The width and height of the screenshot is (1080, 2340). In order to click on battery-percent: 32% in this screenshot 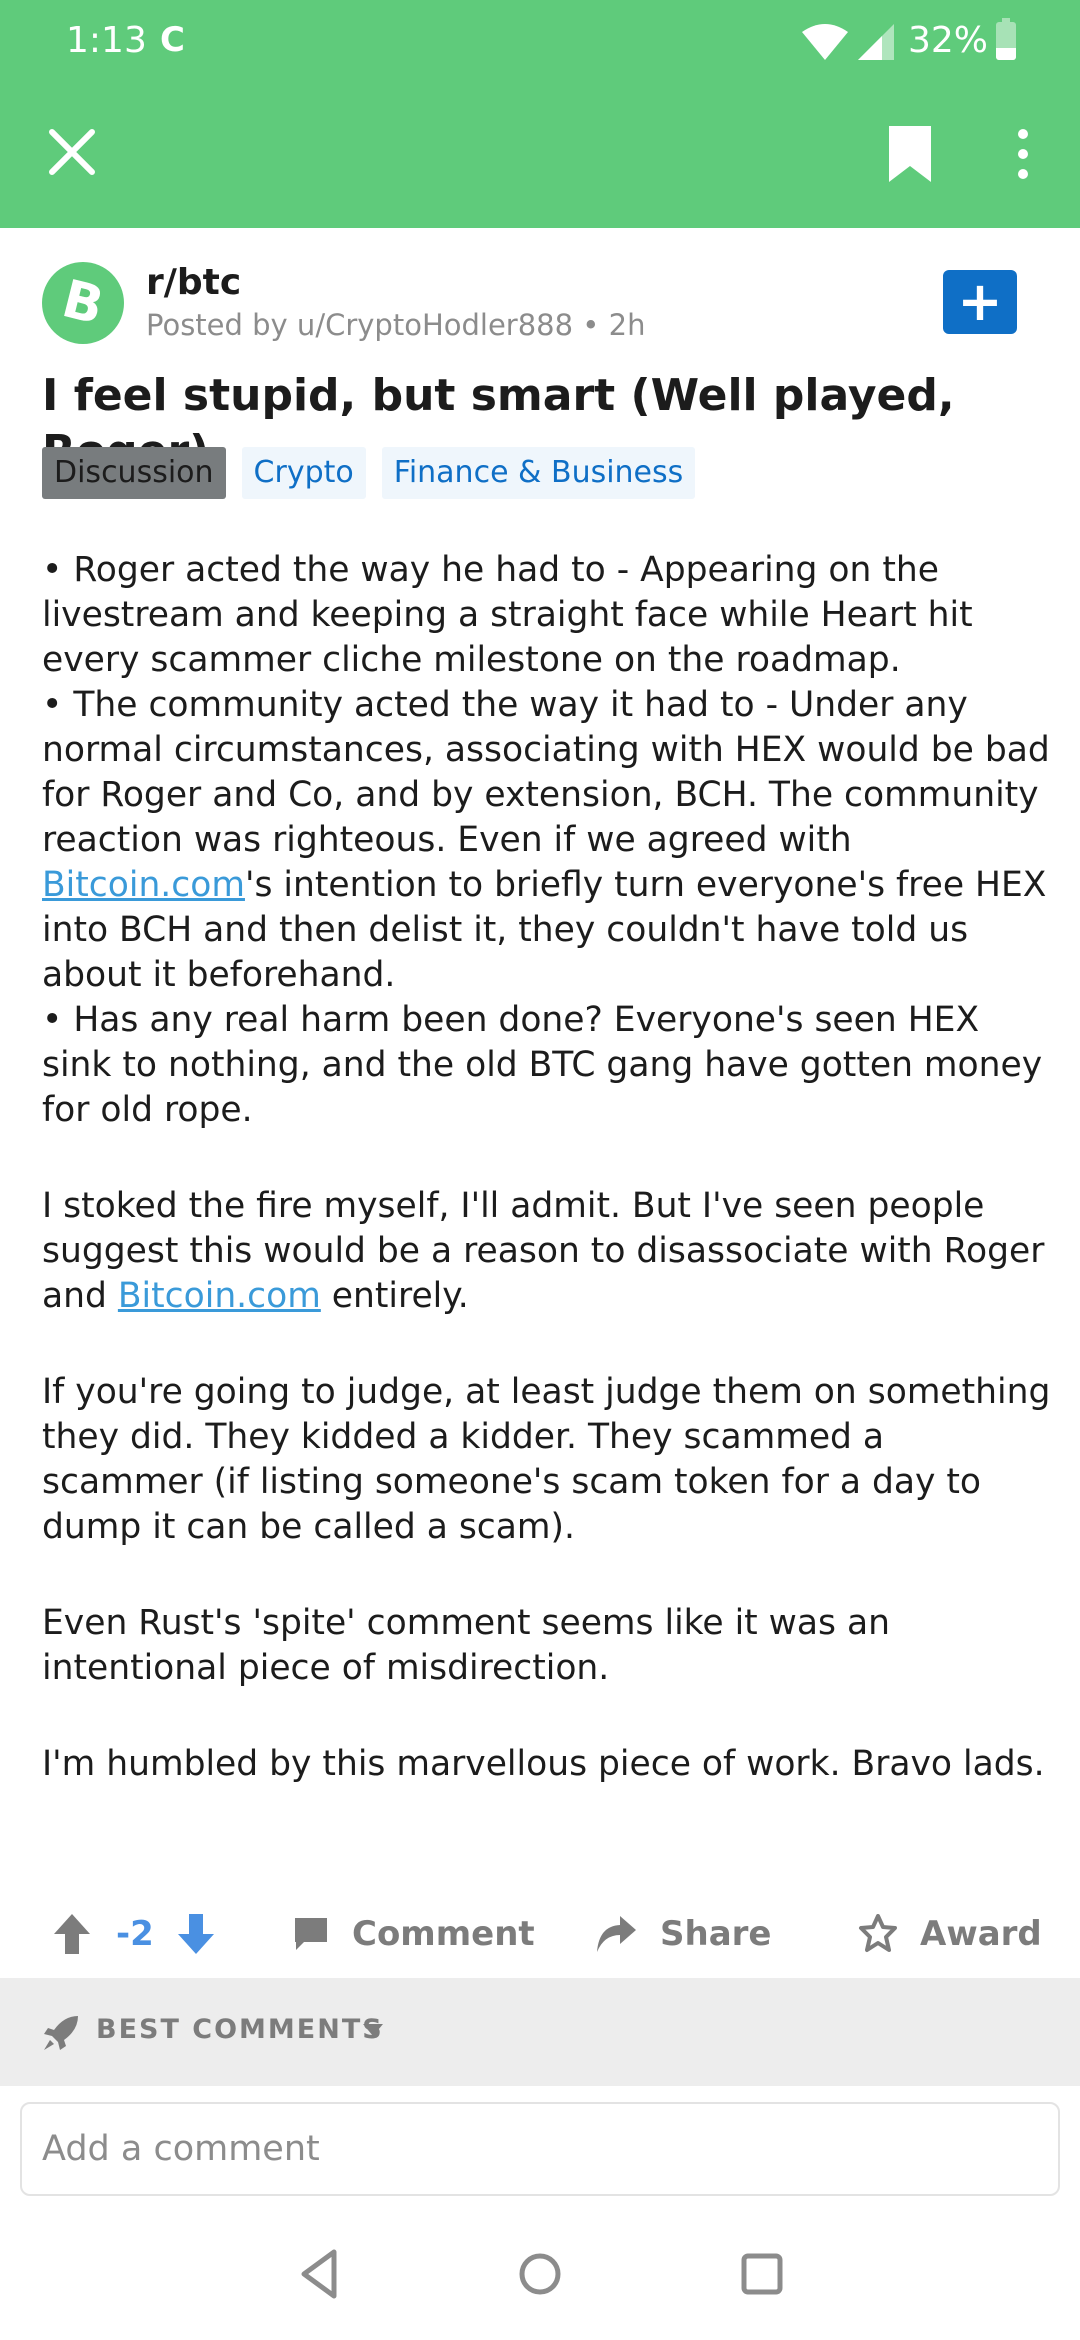, I will do `click(948, 40)`.